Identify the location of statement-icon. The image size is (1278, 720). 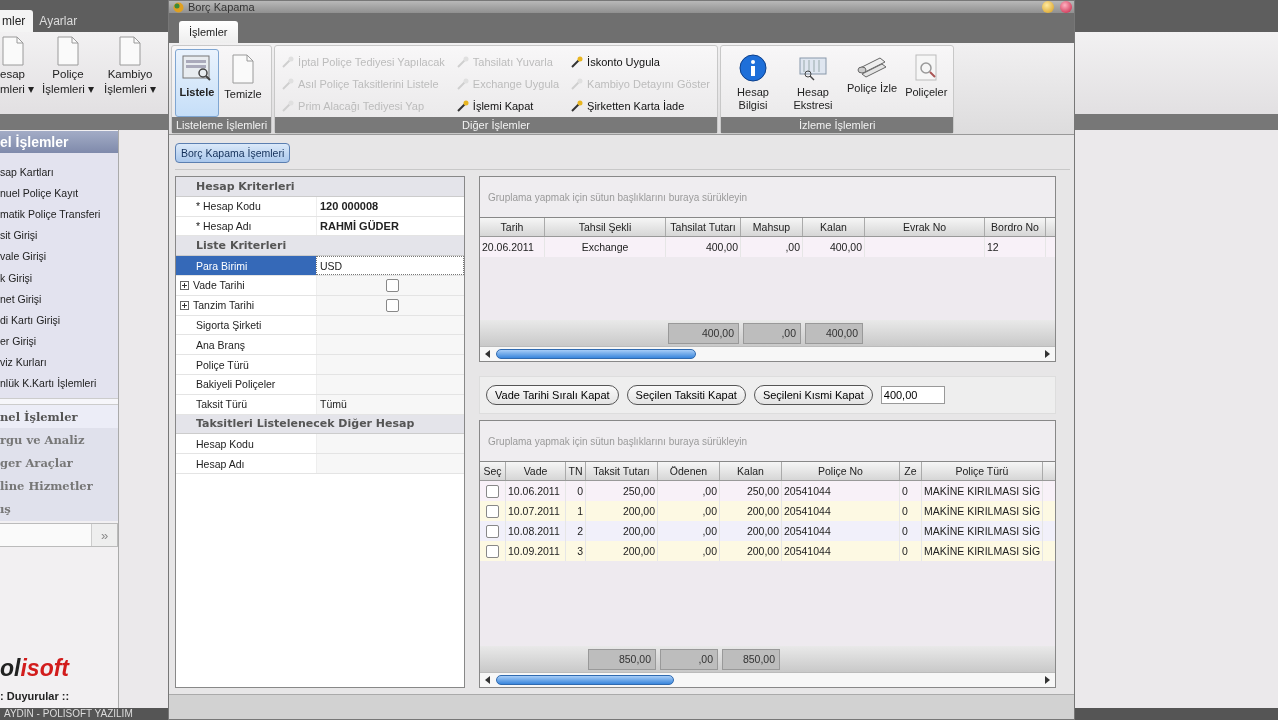
(813, 68).